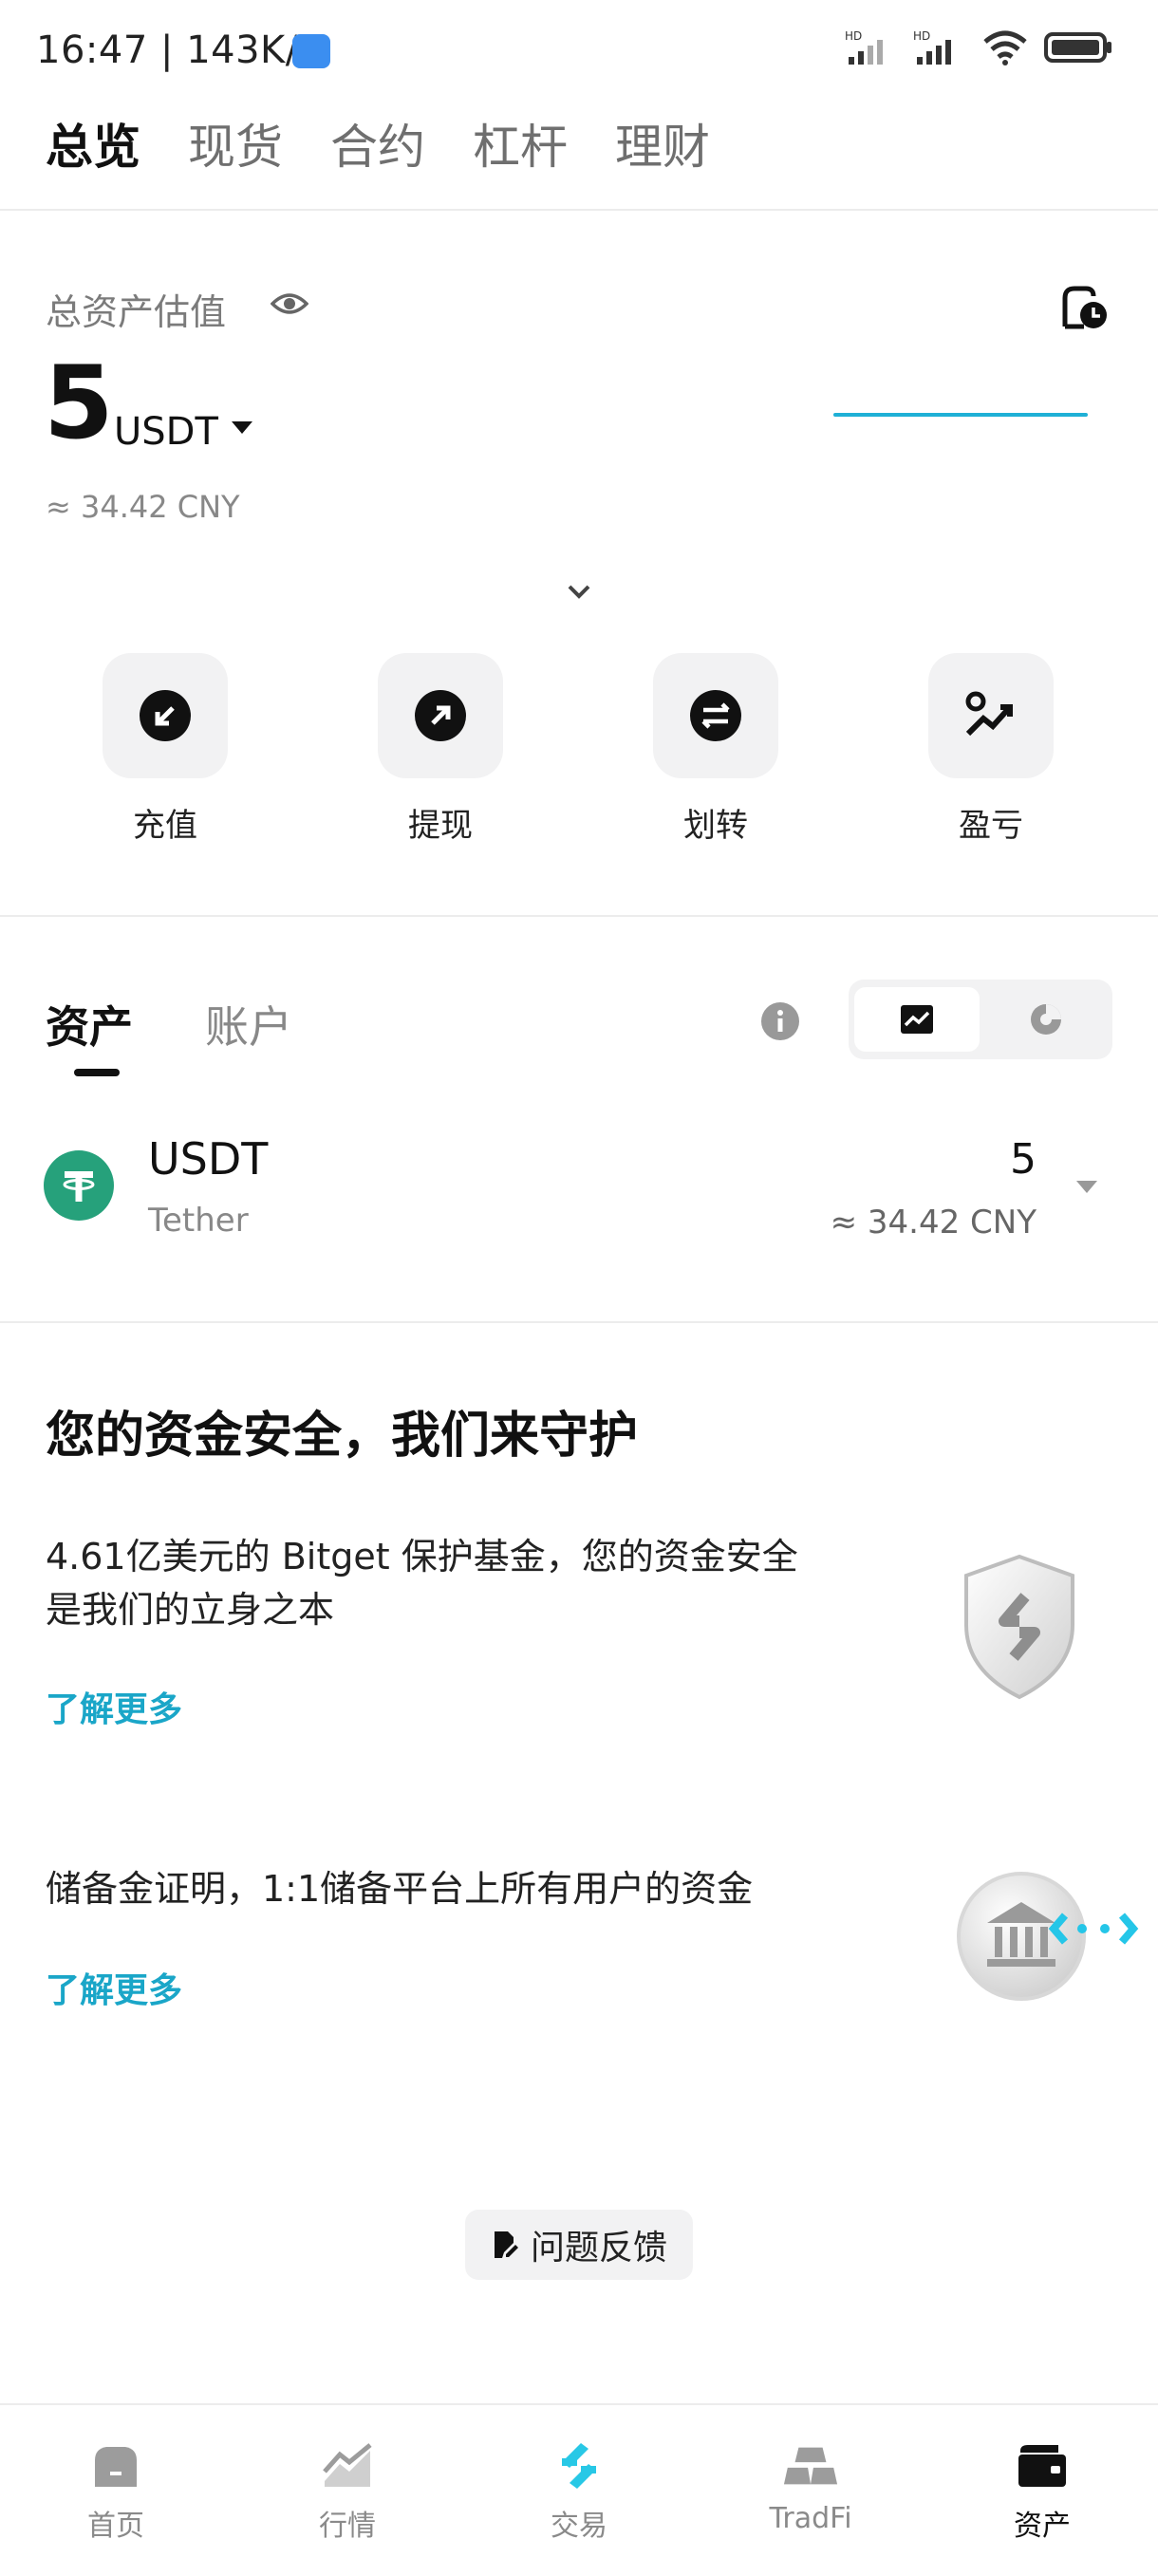 The image size is (1158, 2576). I want to click on pie-view-button, so click(1046, 1020).